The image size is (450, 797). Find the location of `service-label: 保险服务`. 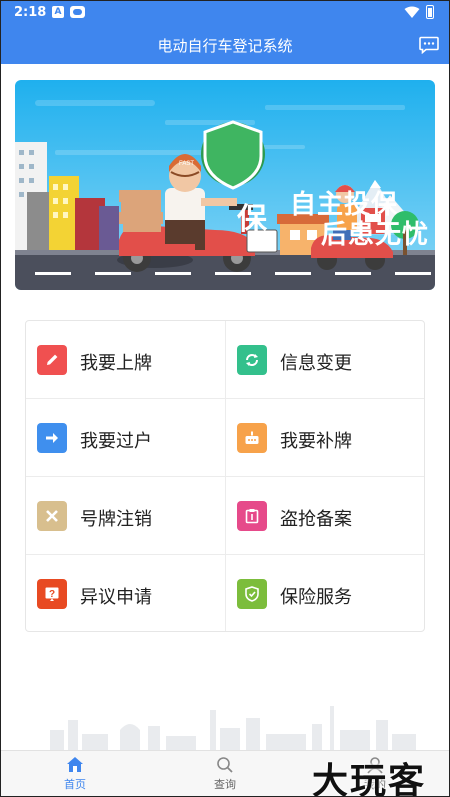

service-label: 保险服务 is located at coordinates (316, 597).